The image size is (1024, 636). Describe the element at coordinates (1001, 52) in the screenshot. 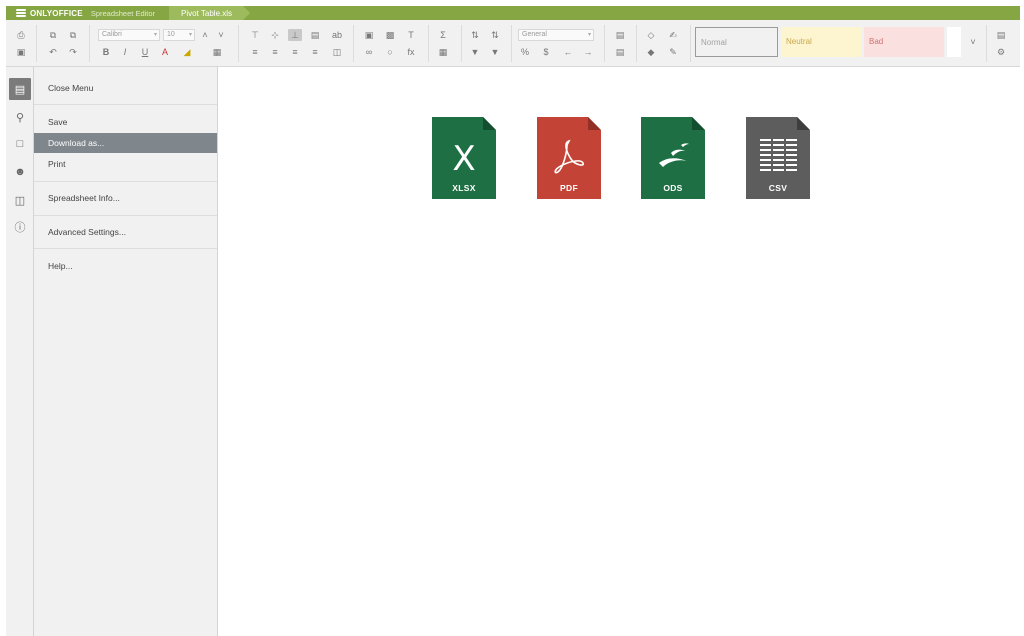

I see `gear-icon: ⚙` at that location.